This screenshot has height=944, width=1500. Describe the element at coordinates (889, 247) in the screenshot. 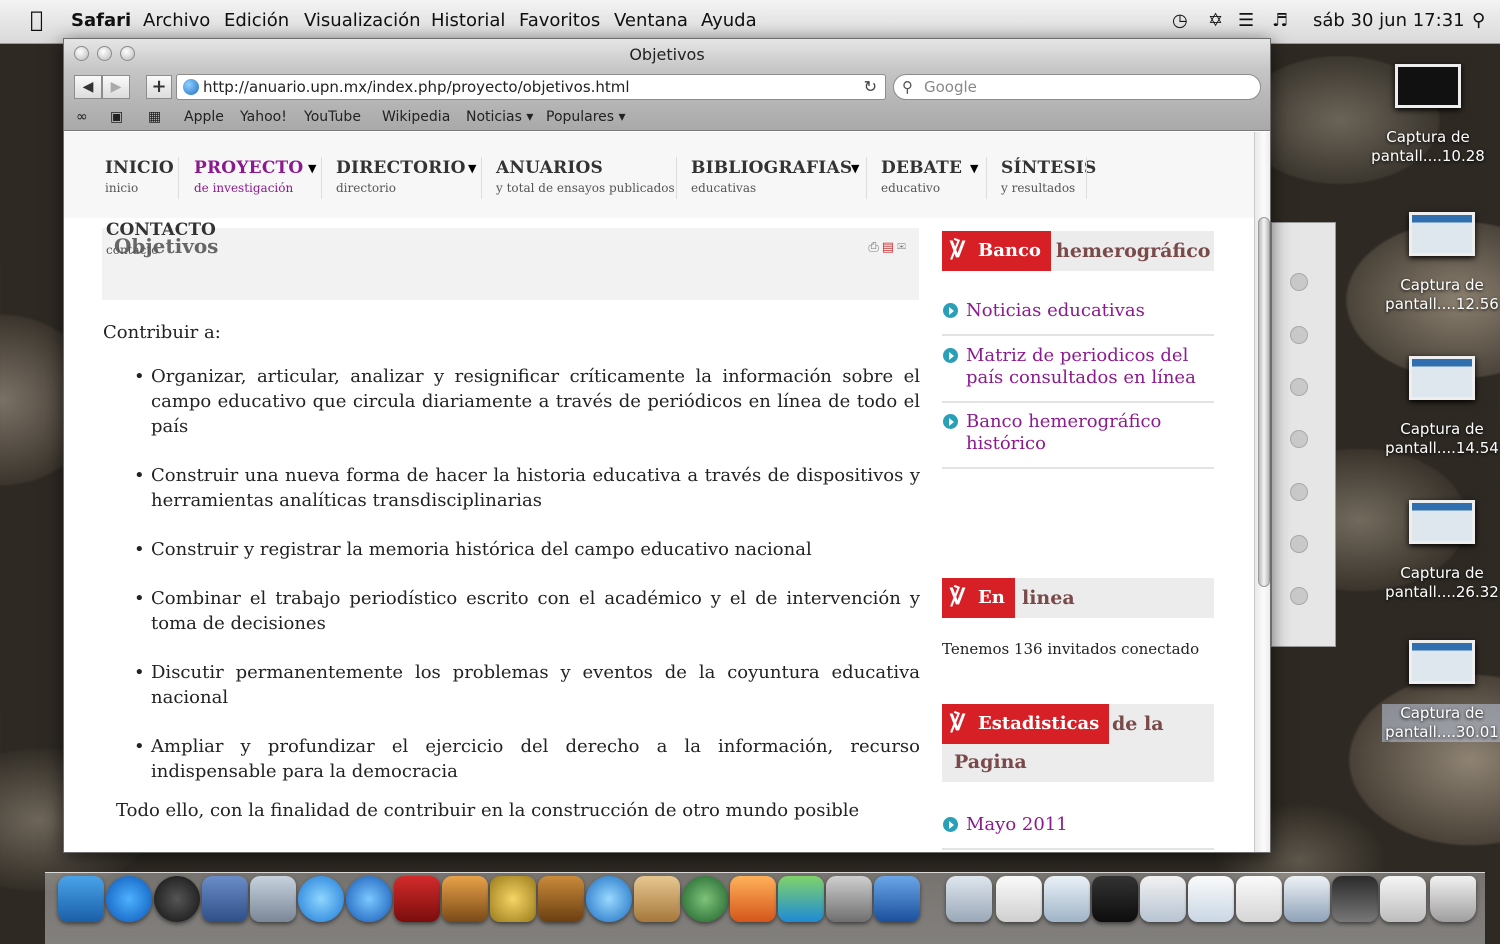

I see `pdf-icon: ▤` at that location.